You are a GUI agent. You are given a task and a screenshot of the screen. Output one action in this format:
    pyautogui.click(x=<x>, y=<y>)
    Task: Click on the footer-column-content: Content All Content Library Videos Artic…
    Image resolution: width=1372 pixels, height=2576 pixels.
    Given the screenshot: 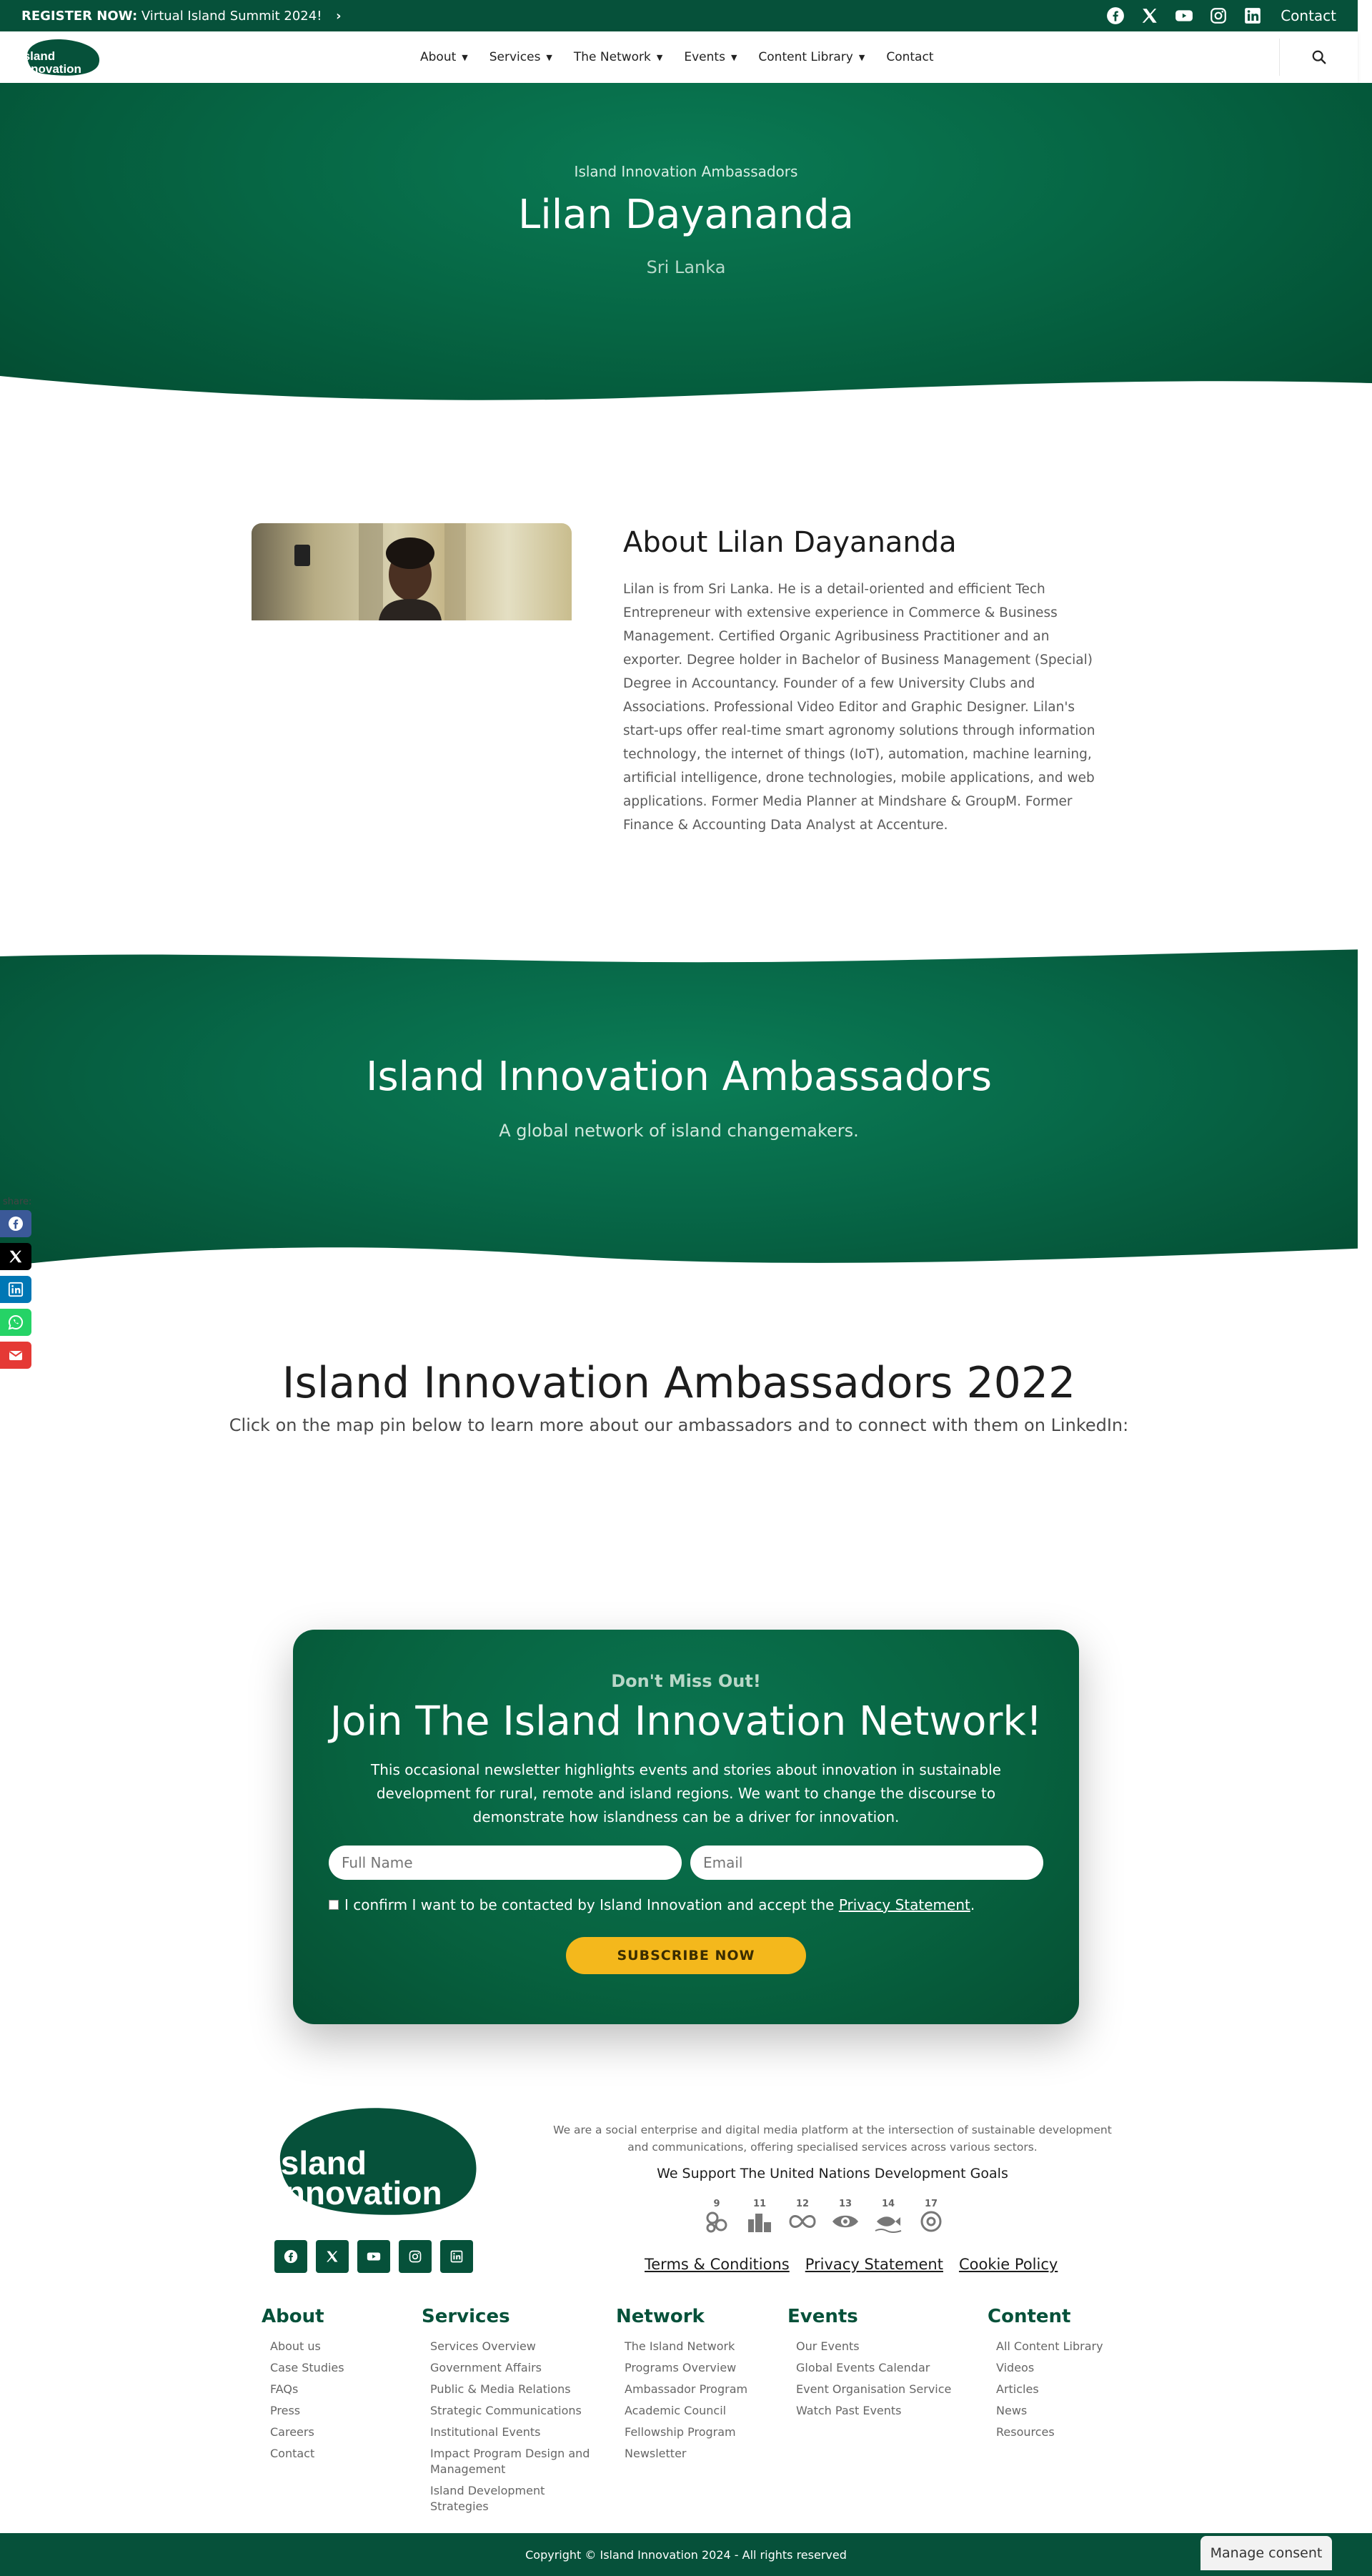 What is the action you would take?
    pyautogui.click(x=1045, y=2375)
    